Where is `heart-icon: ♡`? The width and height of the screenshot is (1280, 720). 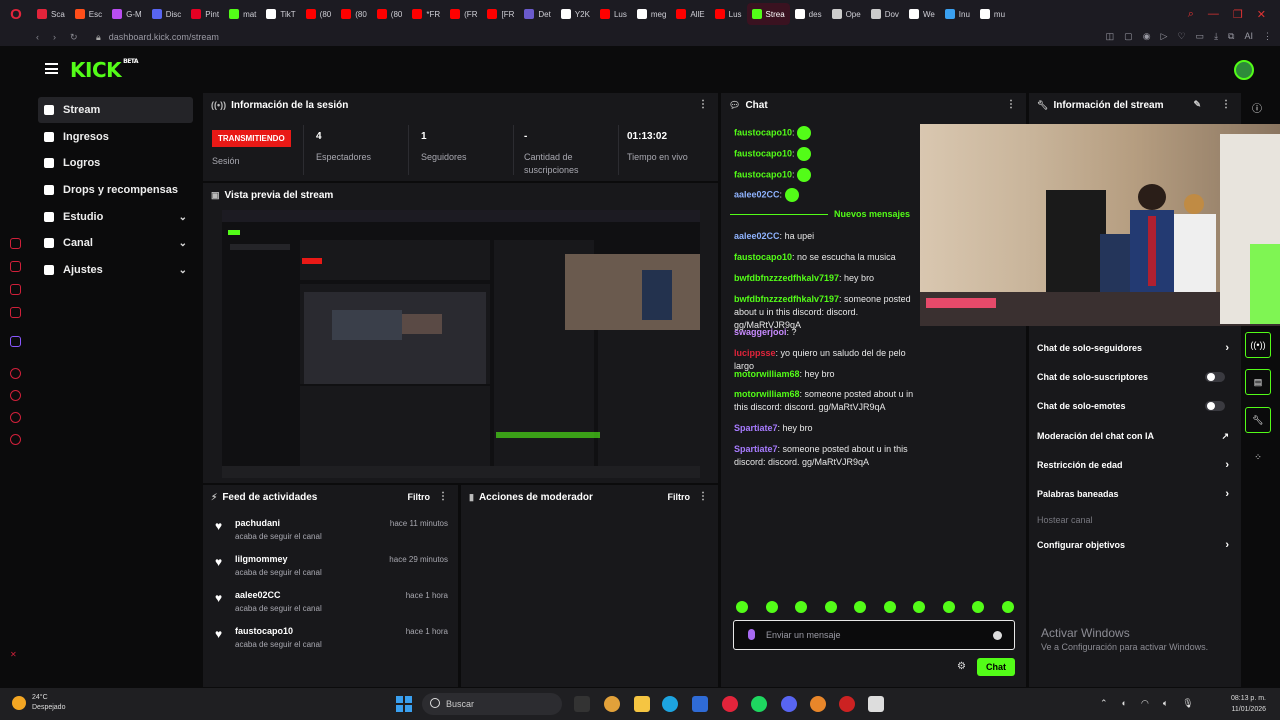
heart-icon: ♡ is located at coordinates (1181, 36).